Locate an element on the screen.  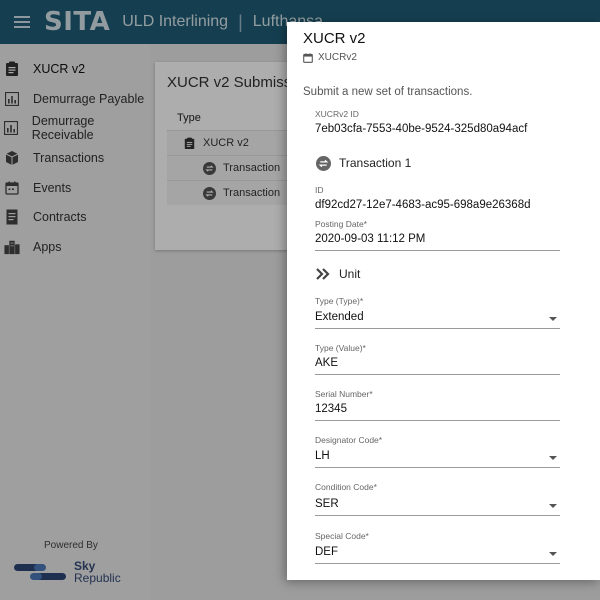
type-type-label: Type (Type)* is located at coordinates (339, 301).